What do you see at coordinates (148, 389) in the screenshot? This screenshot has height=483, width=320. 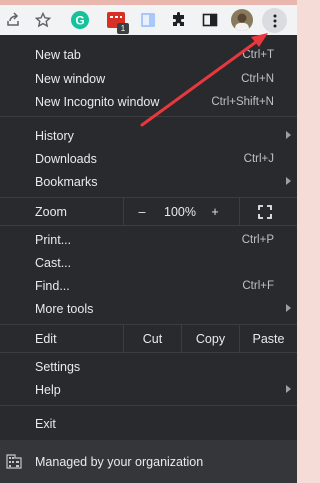 I see `menu-item-help: Help` at bounding box center [148, 389].